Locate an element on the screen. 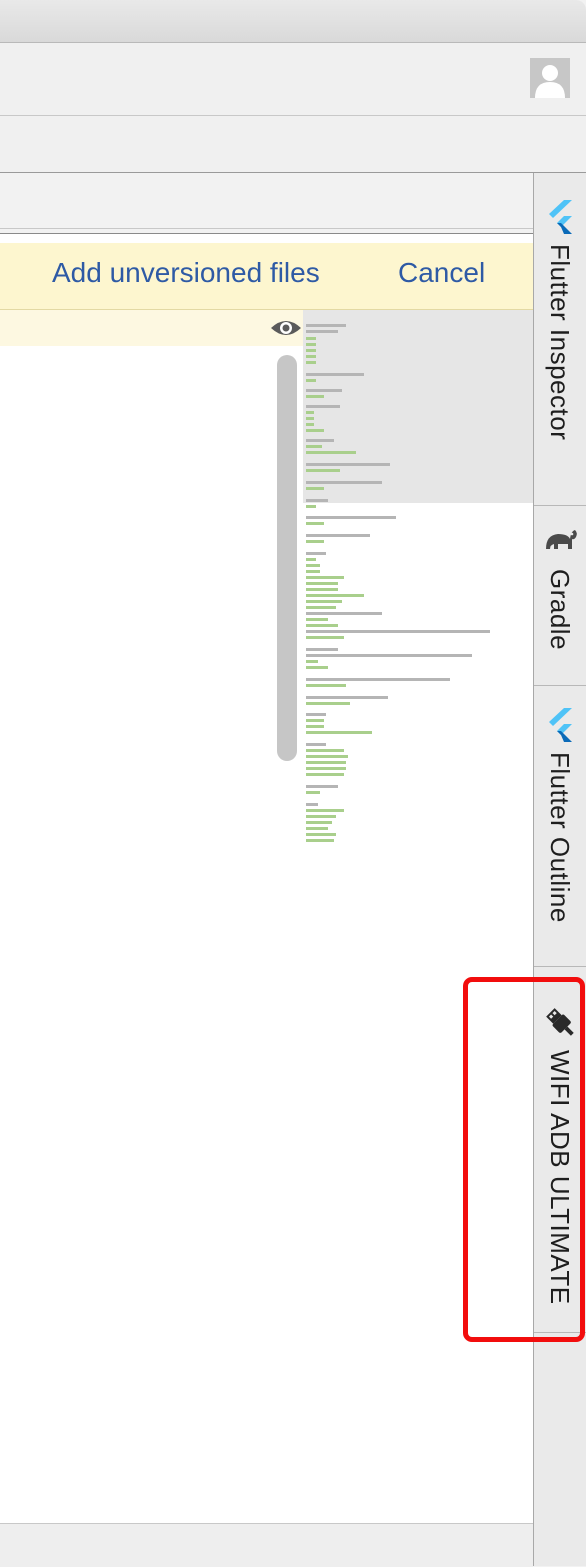  wifi-adb-highlight-box is located at coordinates (524, 1159).